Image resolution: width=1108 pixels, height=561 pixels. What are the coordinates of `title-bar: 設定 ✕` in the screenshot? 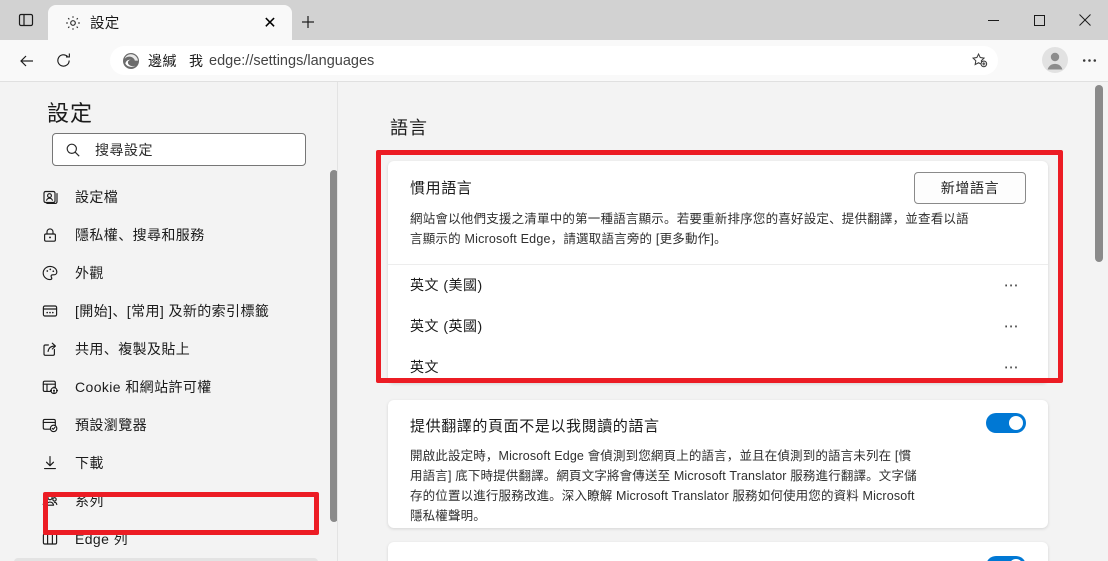 It's located at (554, 20).